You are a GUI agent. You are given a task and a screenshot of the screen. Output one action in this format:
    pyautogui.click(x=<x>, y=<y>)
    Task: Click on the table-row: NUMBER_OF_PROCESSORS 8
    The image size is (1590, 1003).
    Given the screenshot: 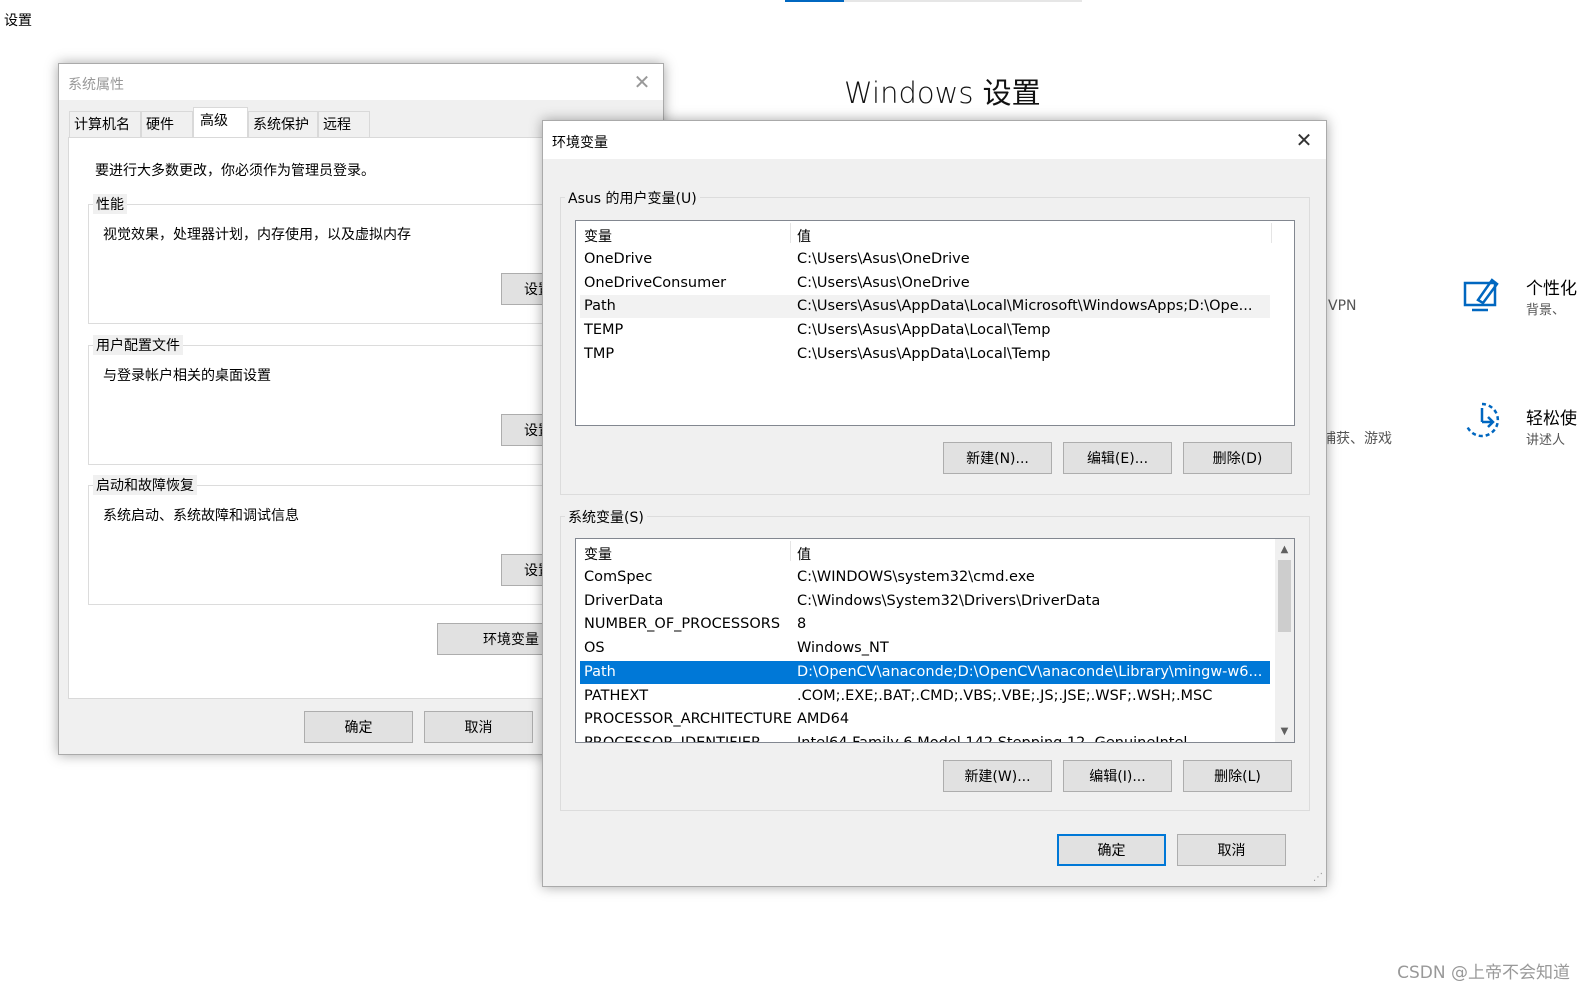 What is the action you would take?
    pyautogui.click(x=925, y=624)
    